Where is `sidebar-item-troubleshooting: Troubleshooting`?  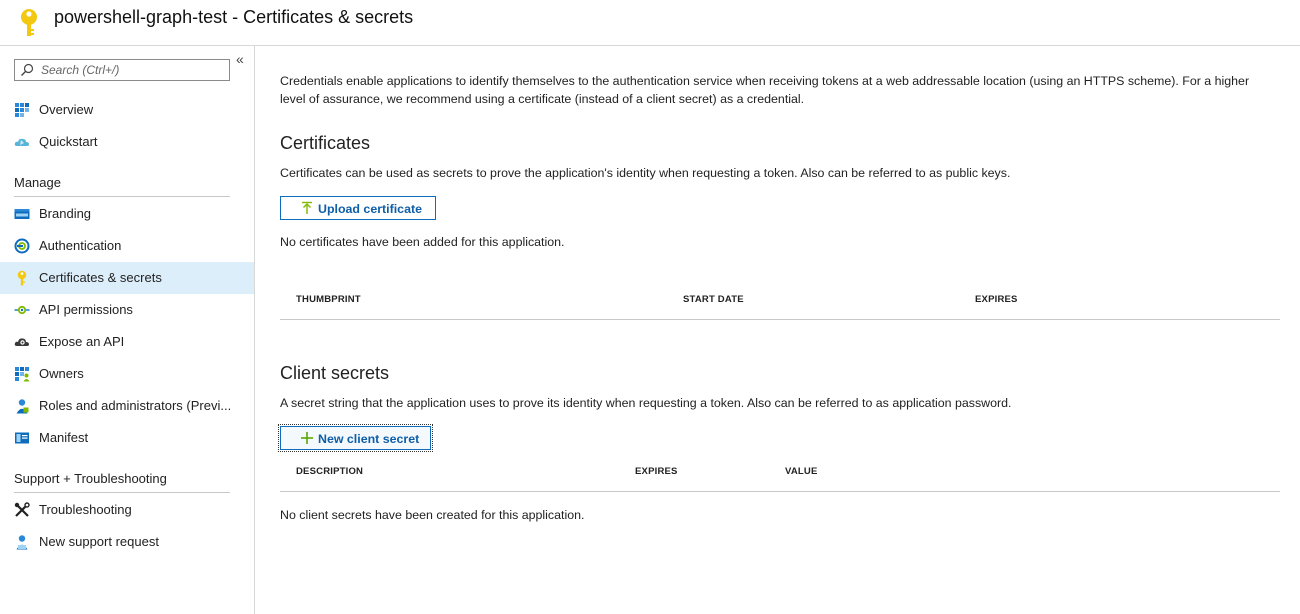
sidebar-item-troubleshooting: Troubleshooting is located at coordinates (127, 510).